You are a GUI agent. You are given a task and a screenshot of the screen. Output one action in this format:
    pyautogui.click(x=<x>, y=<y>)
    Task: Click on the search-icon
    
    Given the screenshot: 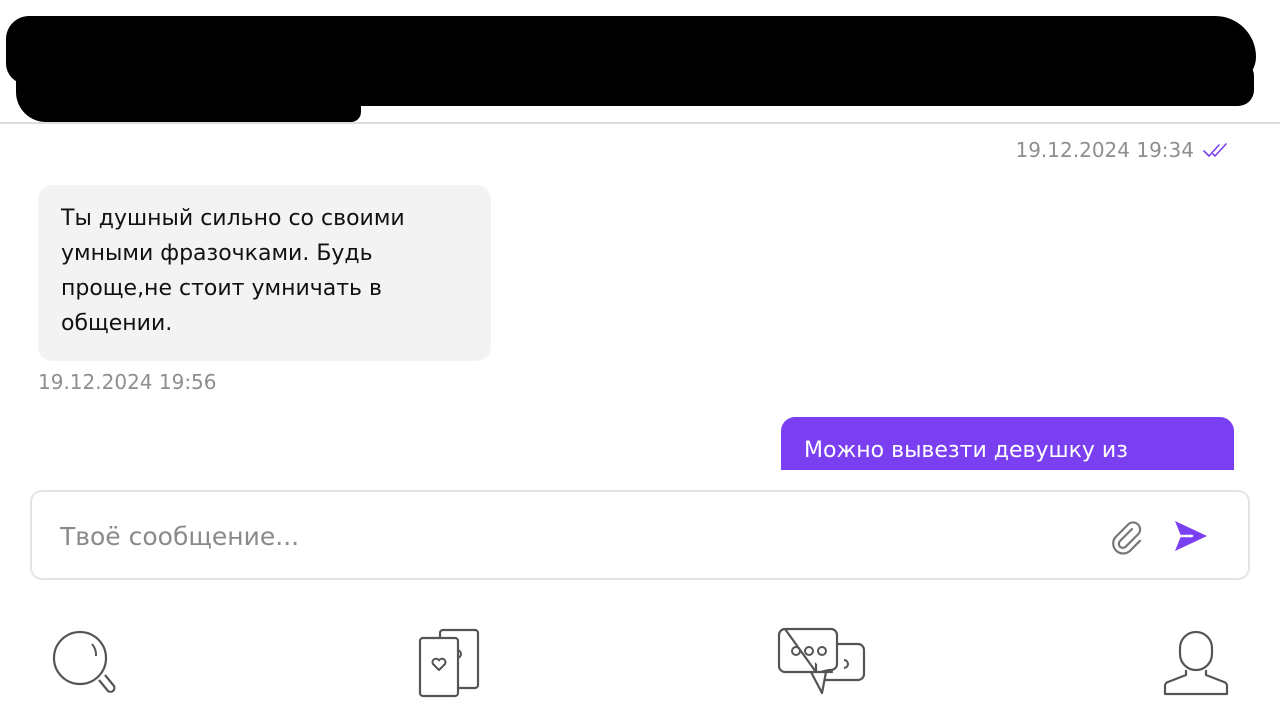 What is the action you would take?
    pyautogui.click(x=86, y=664)
    